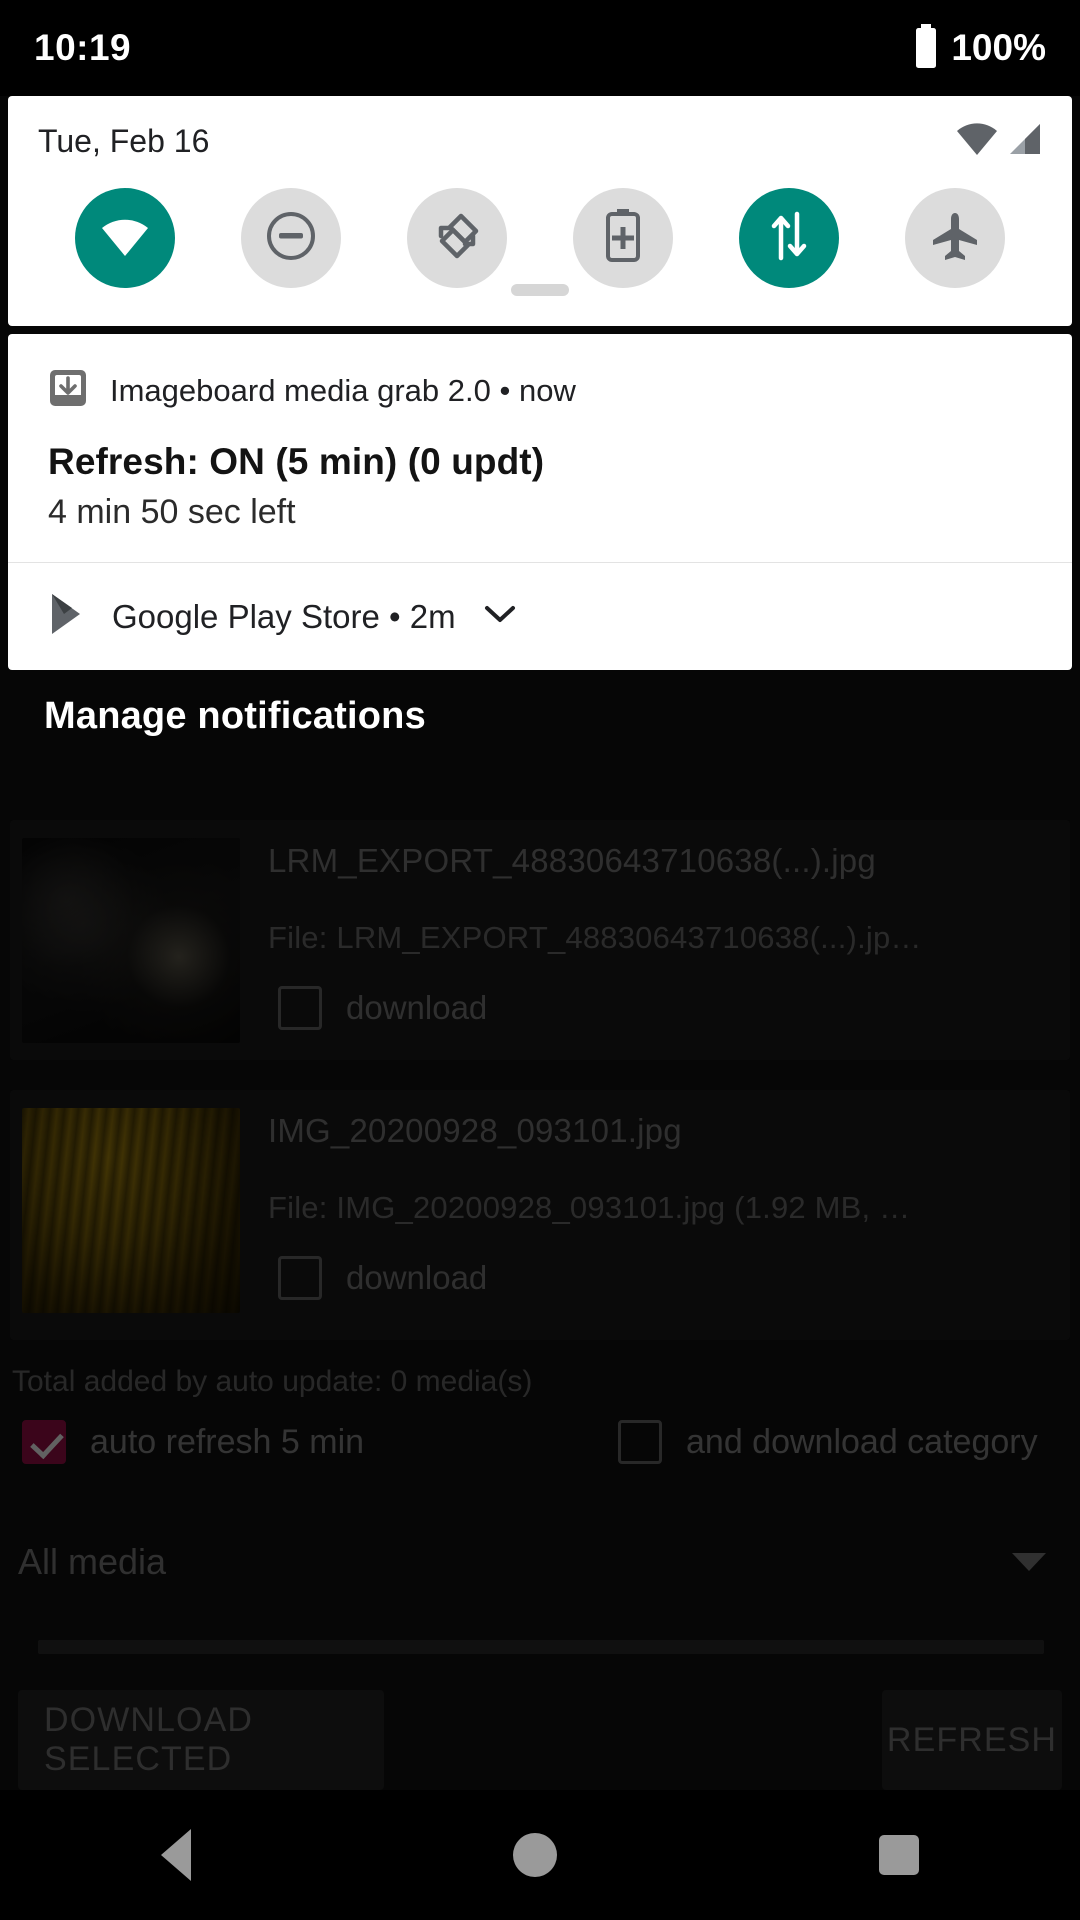  Describe the element at coordinates (540, 48) in the screenshot. I see `status-bar: 10:19 100%` at that location.